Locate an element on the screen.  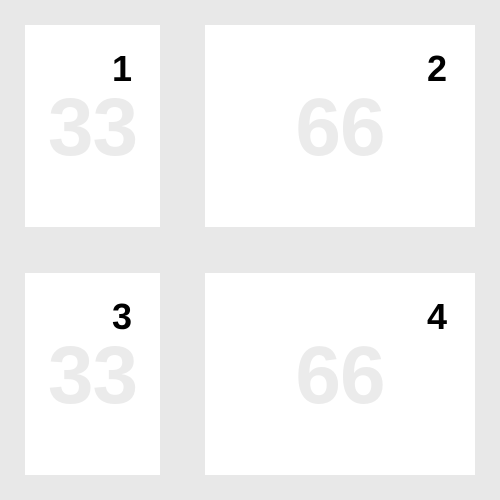
tile-number: 3 is located at coordinates (121, 316).